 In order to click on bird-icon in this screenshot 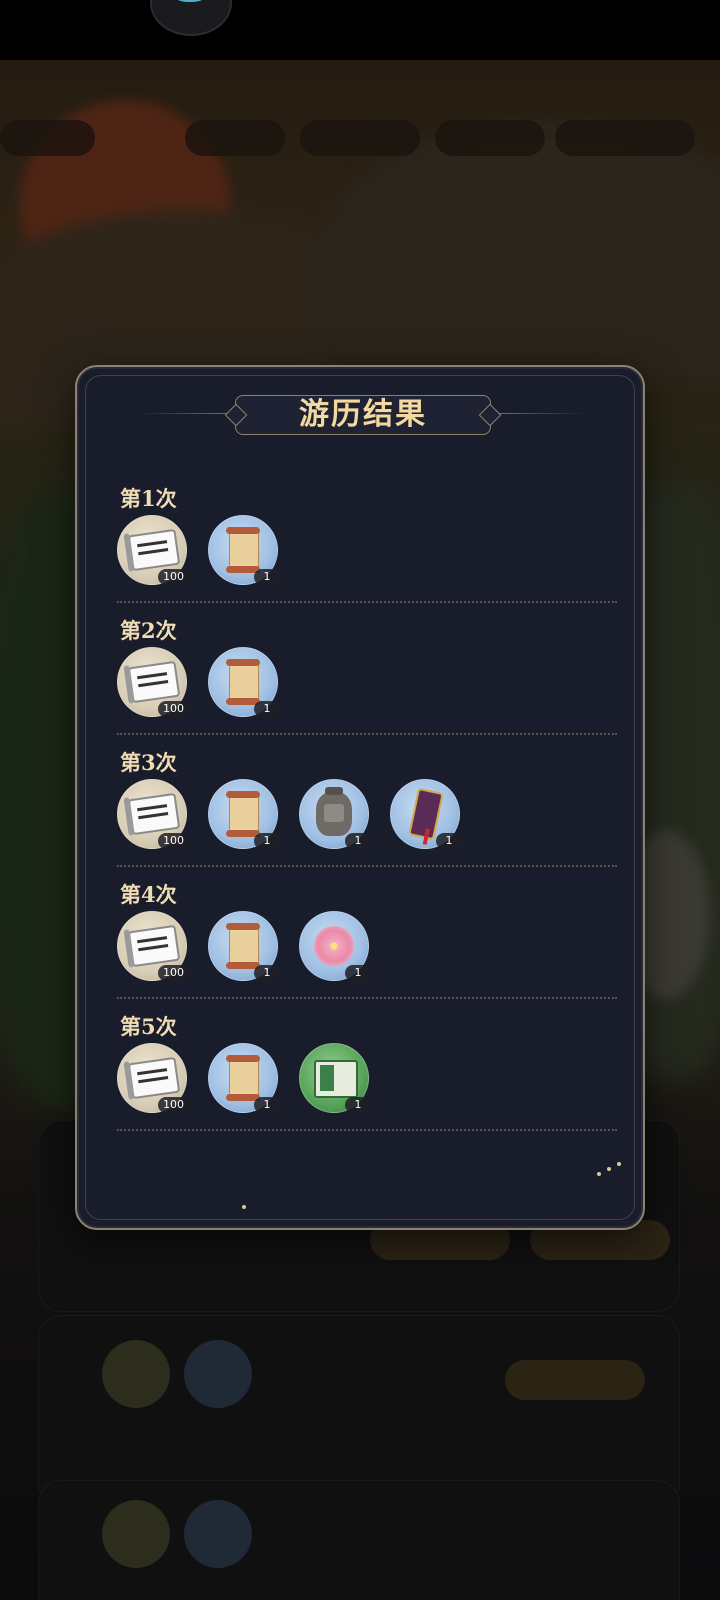, I will do `click(190, 1)`.